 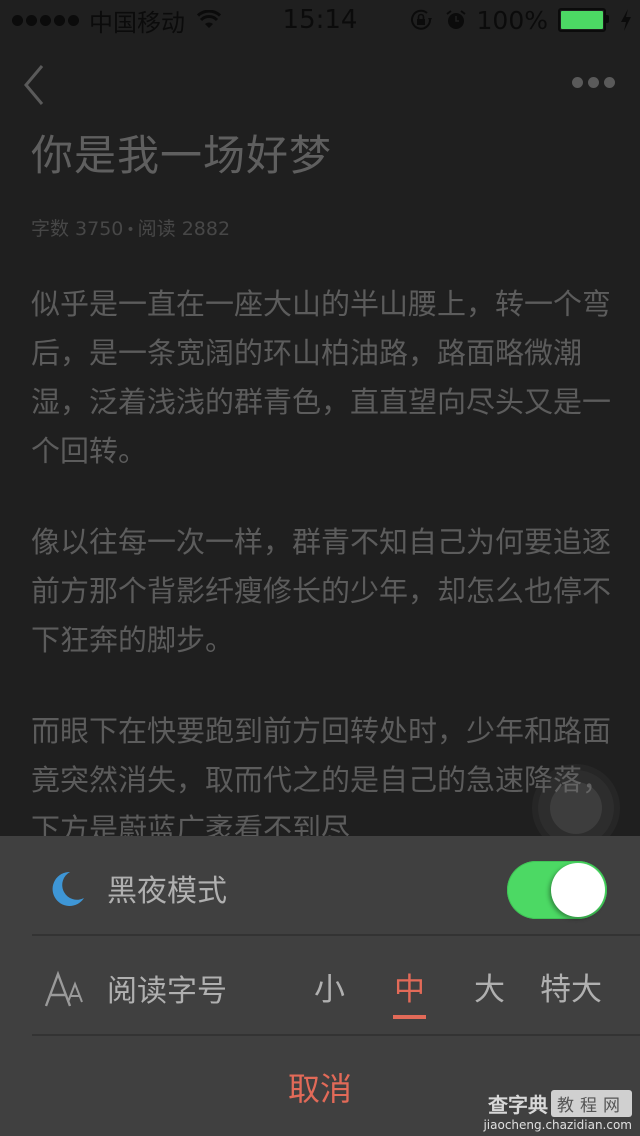 I want to click on font-size-row: 阅读字号 小 中 大 特大, so click(x=320, y=986).